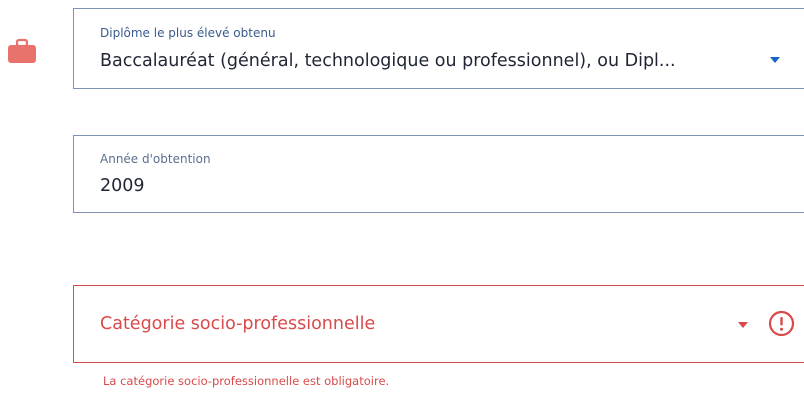 The image size is (804, 394). What do you see at coordinates (781, 323) in the screenshot?
I see `alert-circle-icon` at bounding box center [781, 323].